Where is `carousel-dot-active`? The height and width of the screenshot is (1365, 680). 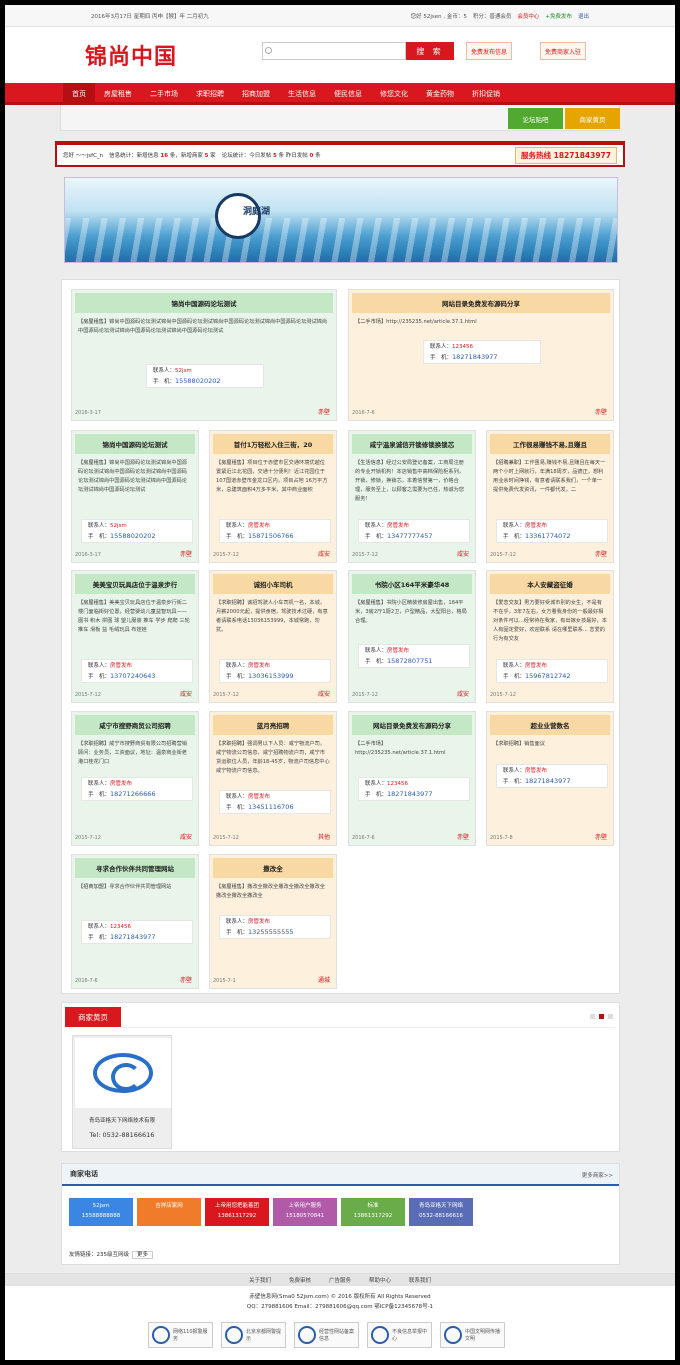 carousel-dot-active is located at coordinates (601, 1016).